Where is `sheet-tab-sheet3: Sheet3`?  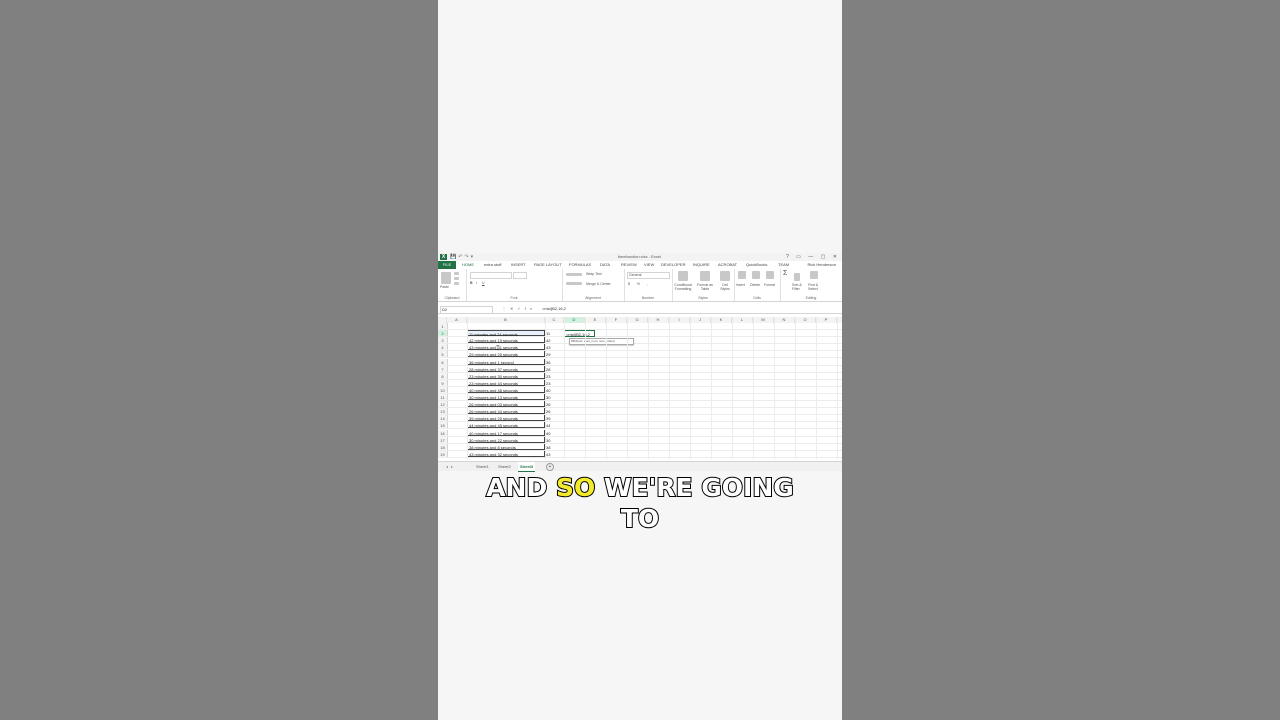
sheet-tab-sheet3: Sheet3 is located at coordinates (527, 467).